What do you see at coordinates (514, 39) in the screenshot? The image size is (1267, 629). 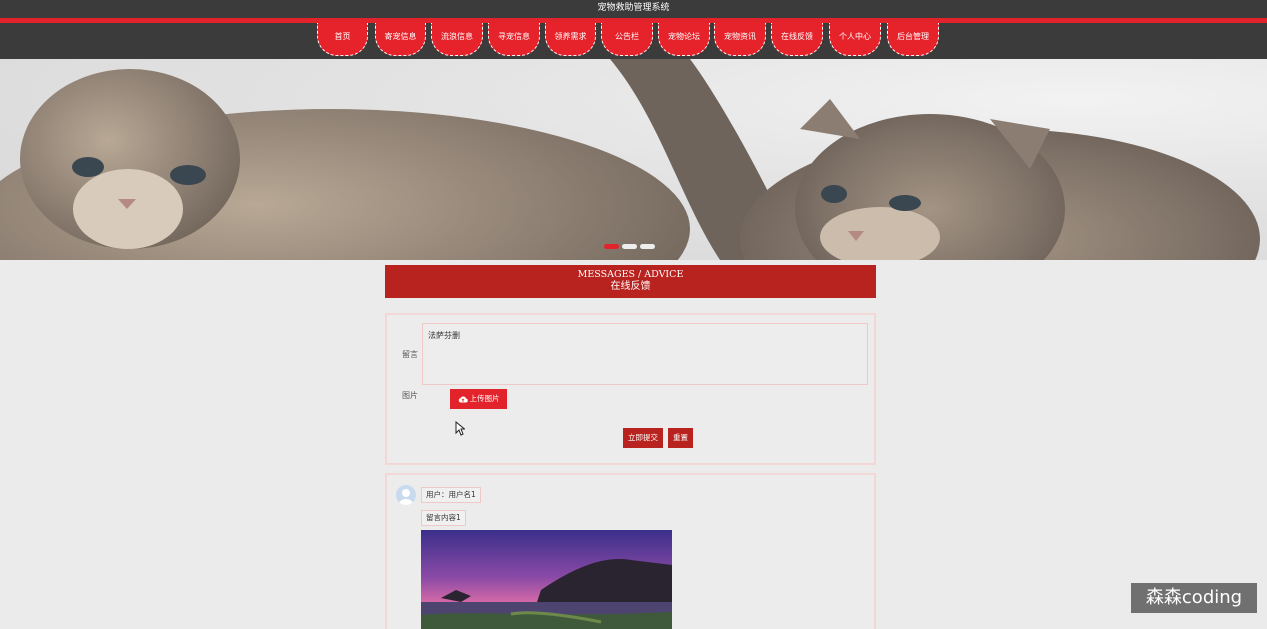 I see `nav-item-lost-pet-info: 寻宠信息` at bounding box center [514, 39].